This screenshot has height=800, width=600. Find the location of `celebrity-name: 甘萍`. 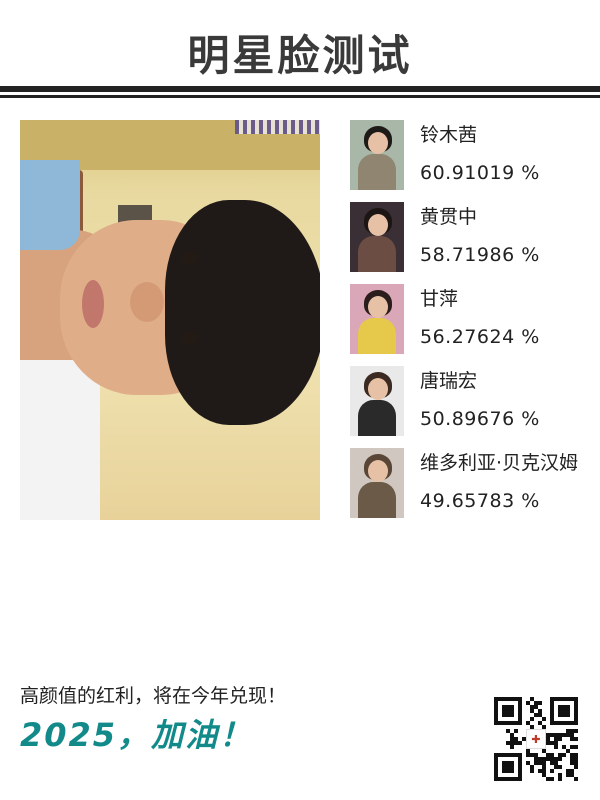

celebrity-name: 甘萍 is located at coordinates (439, 299).